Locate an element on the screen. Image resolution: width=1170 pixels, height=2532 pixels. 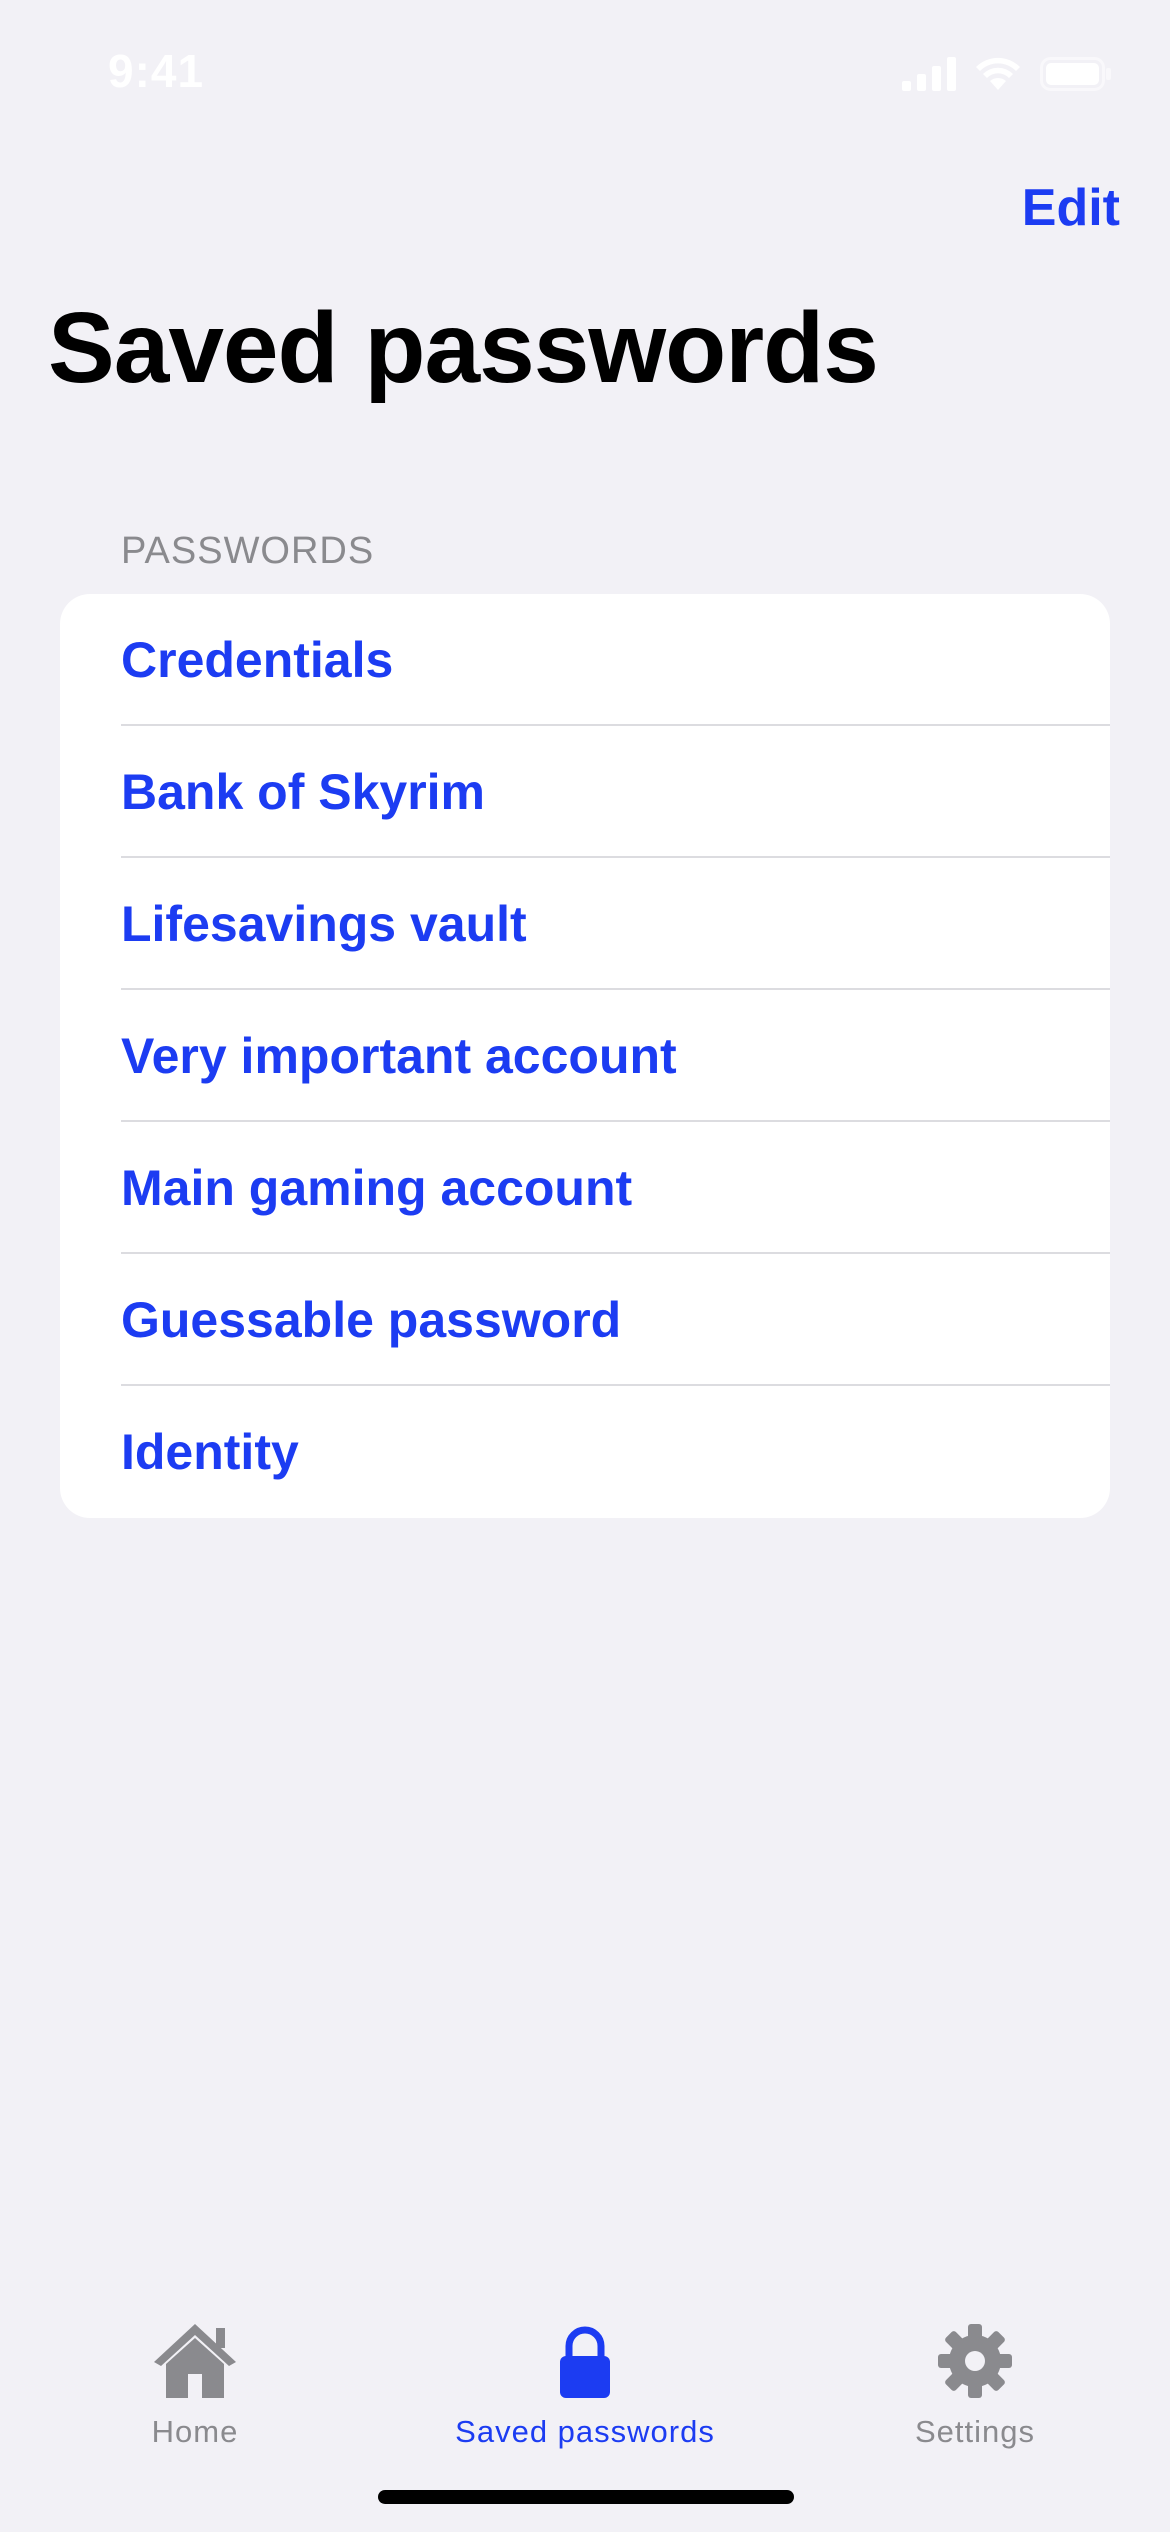
edit-button: Edit is located at coordinates (1071, 208).